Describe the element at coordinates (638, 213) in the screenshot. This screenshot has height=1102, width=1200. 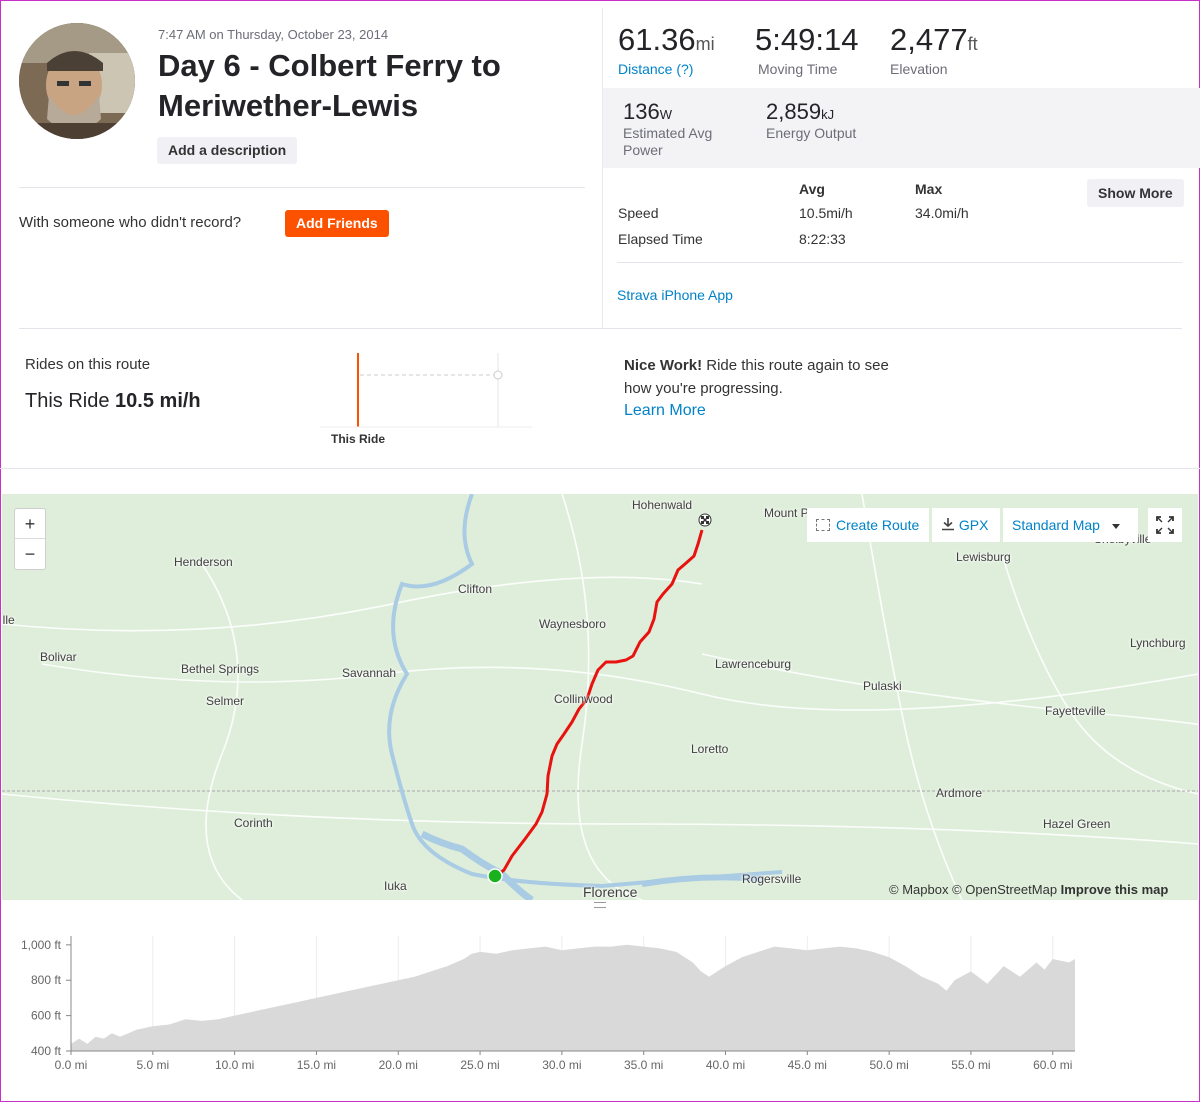
I see `speed-label: Speed` at that location.